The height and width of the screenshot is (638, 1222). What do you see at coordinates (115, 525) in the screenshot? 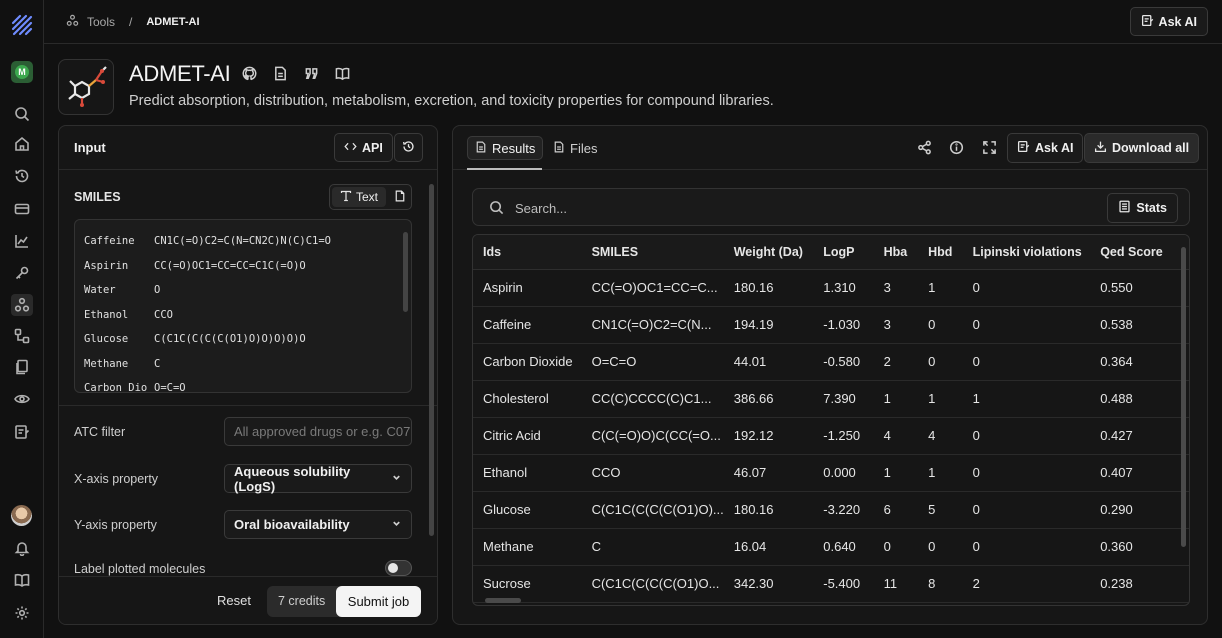
I see `y-axis-label: Y-axis property` at bounding box center [115, 525].